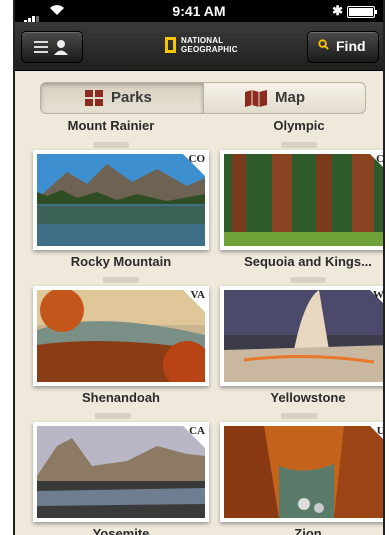 The width and height of the screenshot is (390, 535). Describe the element at coordinates (121, 261) in the screenshot. I see `park-name: Rocky Mountain` at that location.